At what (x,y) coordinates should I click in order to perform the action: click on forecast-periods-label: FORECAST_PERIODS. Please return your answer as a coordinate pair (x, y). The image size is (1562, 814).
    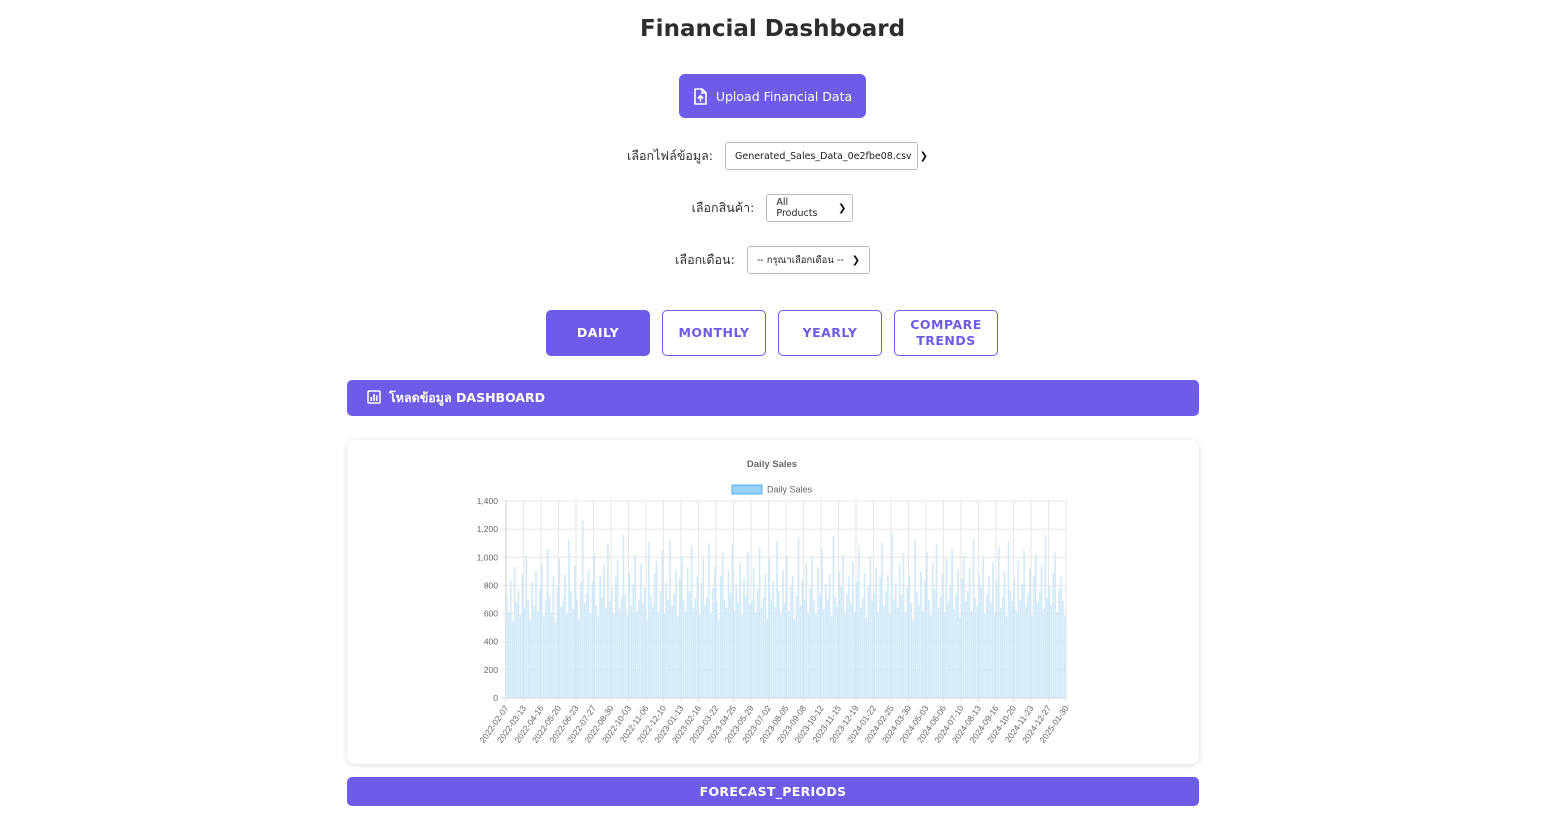
    Looking at the image, I should click on (773, 791).